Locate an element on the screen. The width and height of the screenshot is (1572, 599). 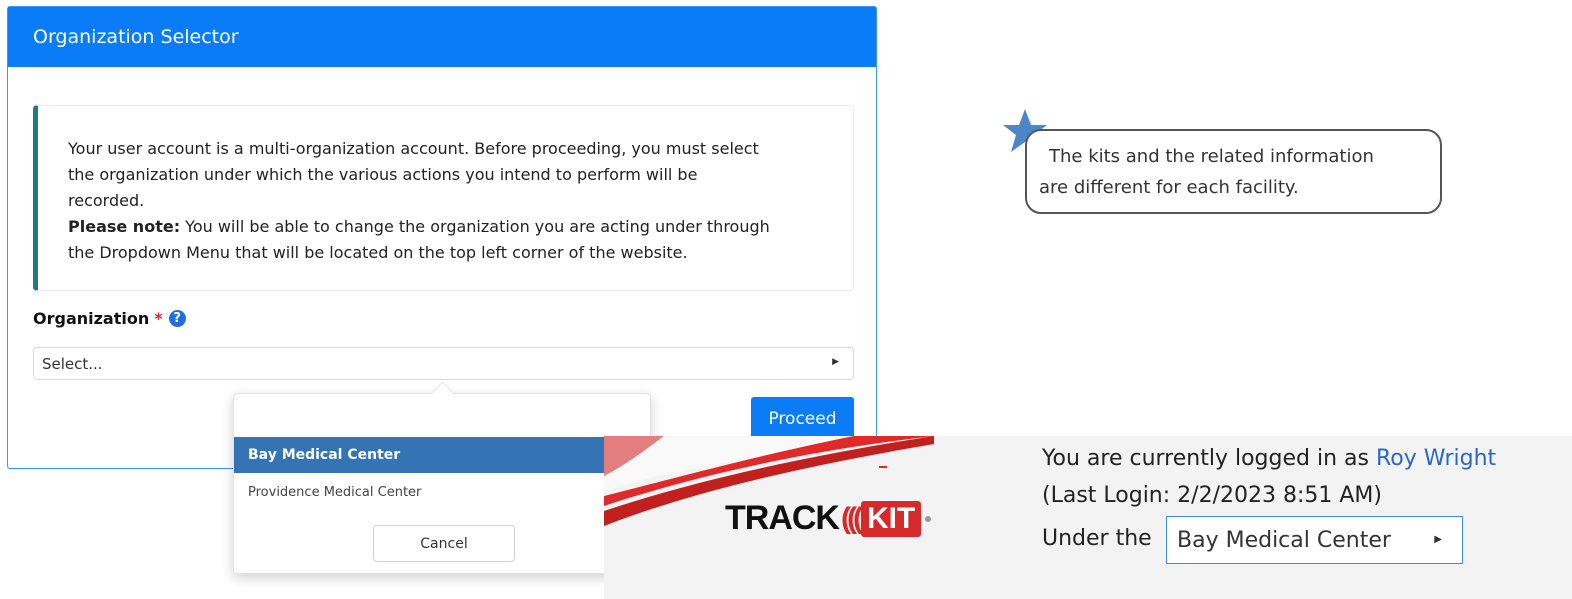
required-marker: * is located at coordinates (158, 318).